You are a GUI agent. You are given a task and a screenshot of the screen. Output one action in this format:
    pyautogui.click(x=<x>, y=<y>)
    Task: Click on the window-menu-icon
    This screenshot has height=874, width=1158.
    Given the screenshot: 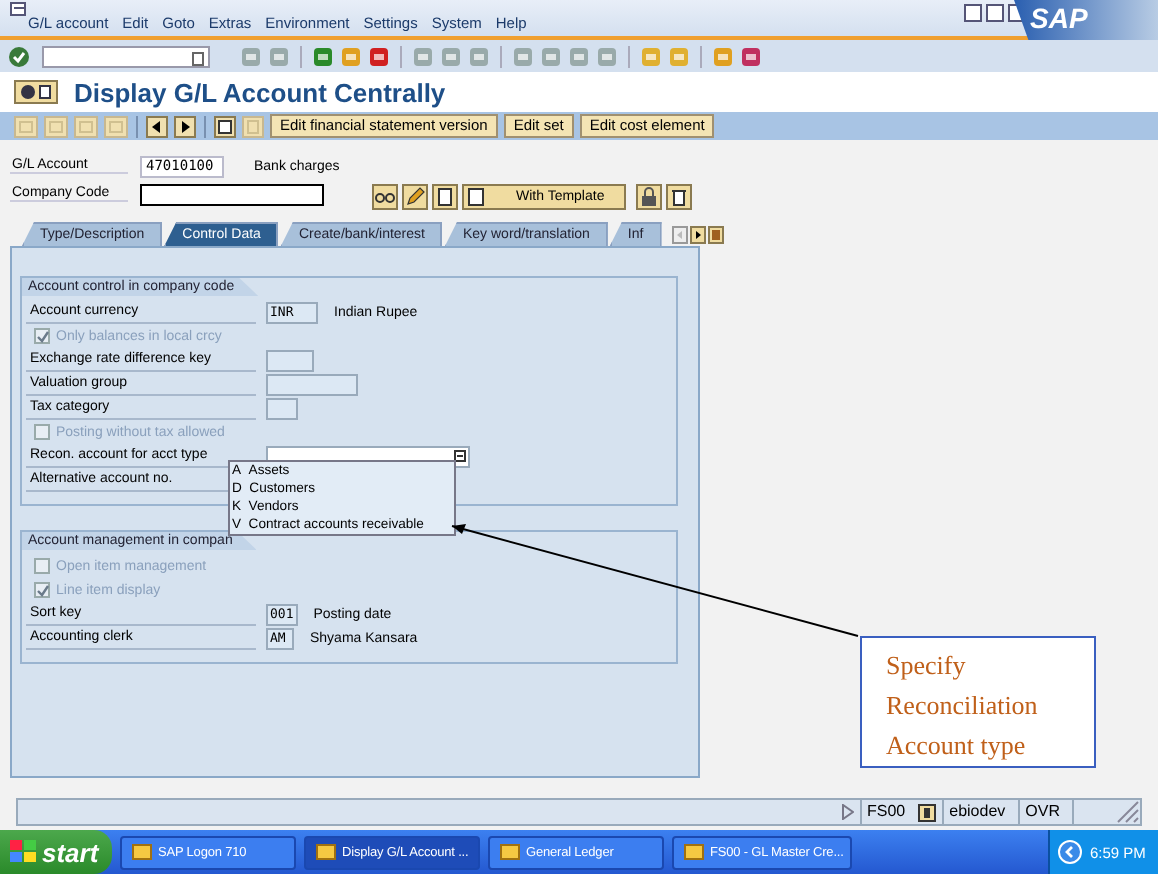 What is the action you would take?
    pyautogui.click(x=19, y=10)
    